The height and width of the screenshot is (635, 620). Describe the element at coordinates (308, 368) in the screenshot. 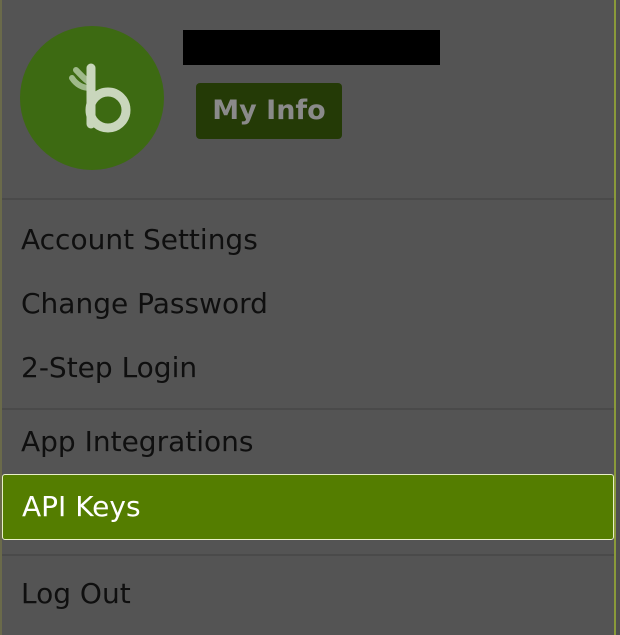

I see `menu-item-2-step-login: 2-Step Login` at that location.